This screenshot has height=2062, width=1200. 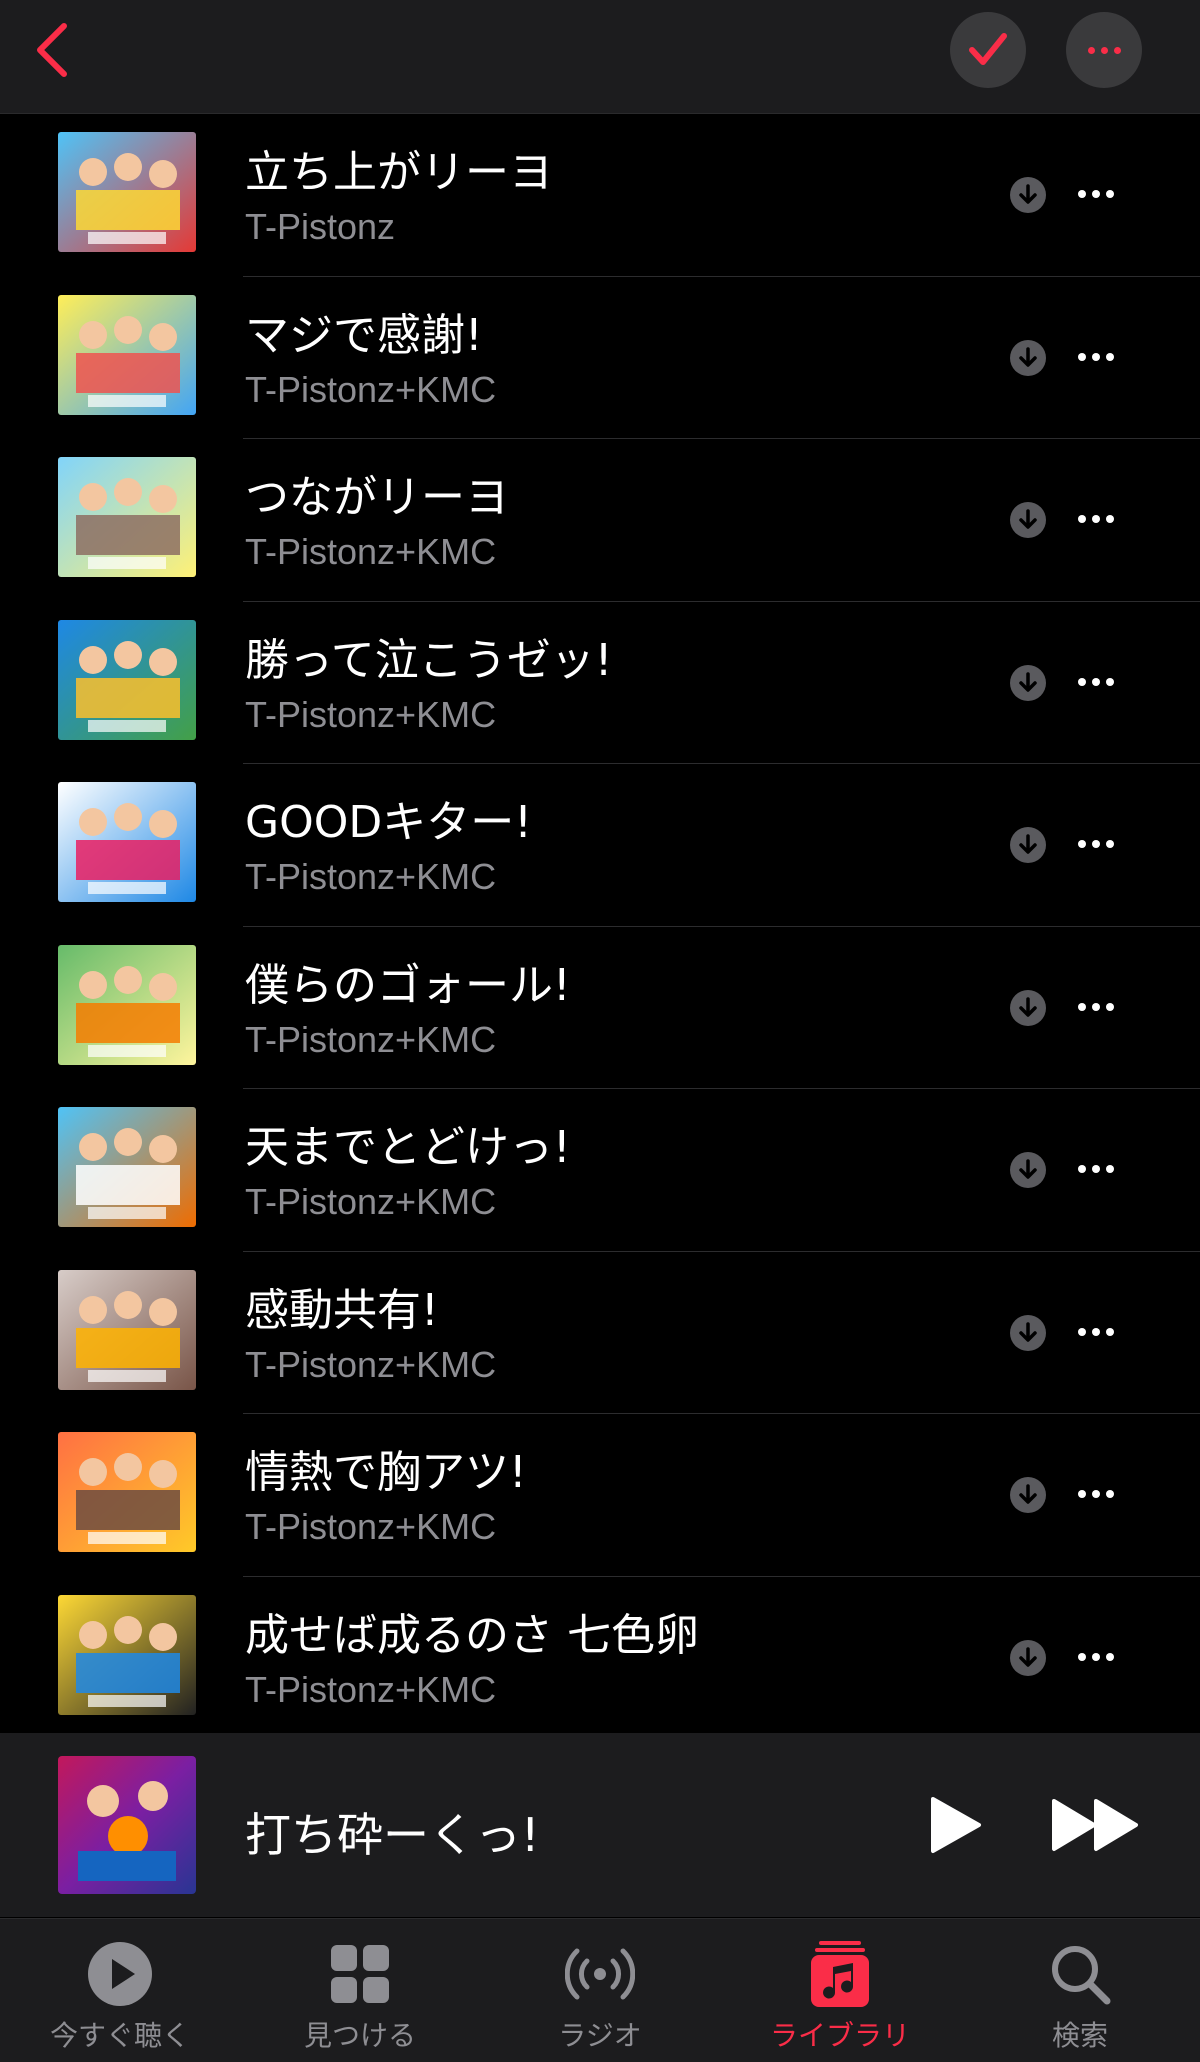 What do you see at coordinates (600, 1825) in the screenshot?
I see `mini-player: 打ち砕ーくっ!` at bounding box center [600, 1825].